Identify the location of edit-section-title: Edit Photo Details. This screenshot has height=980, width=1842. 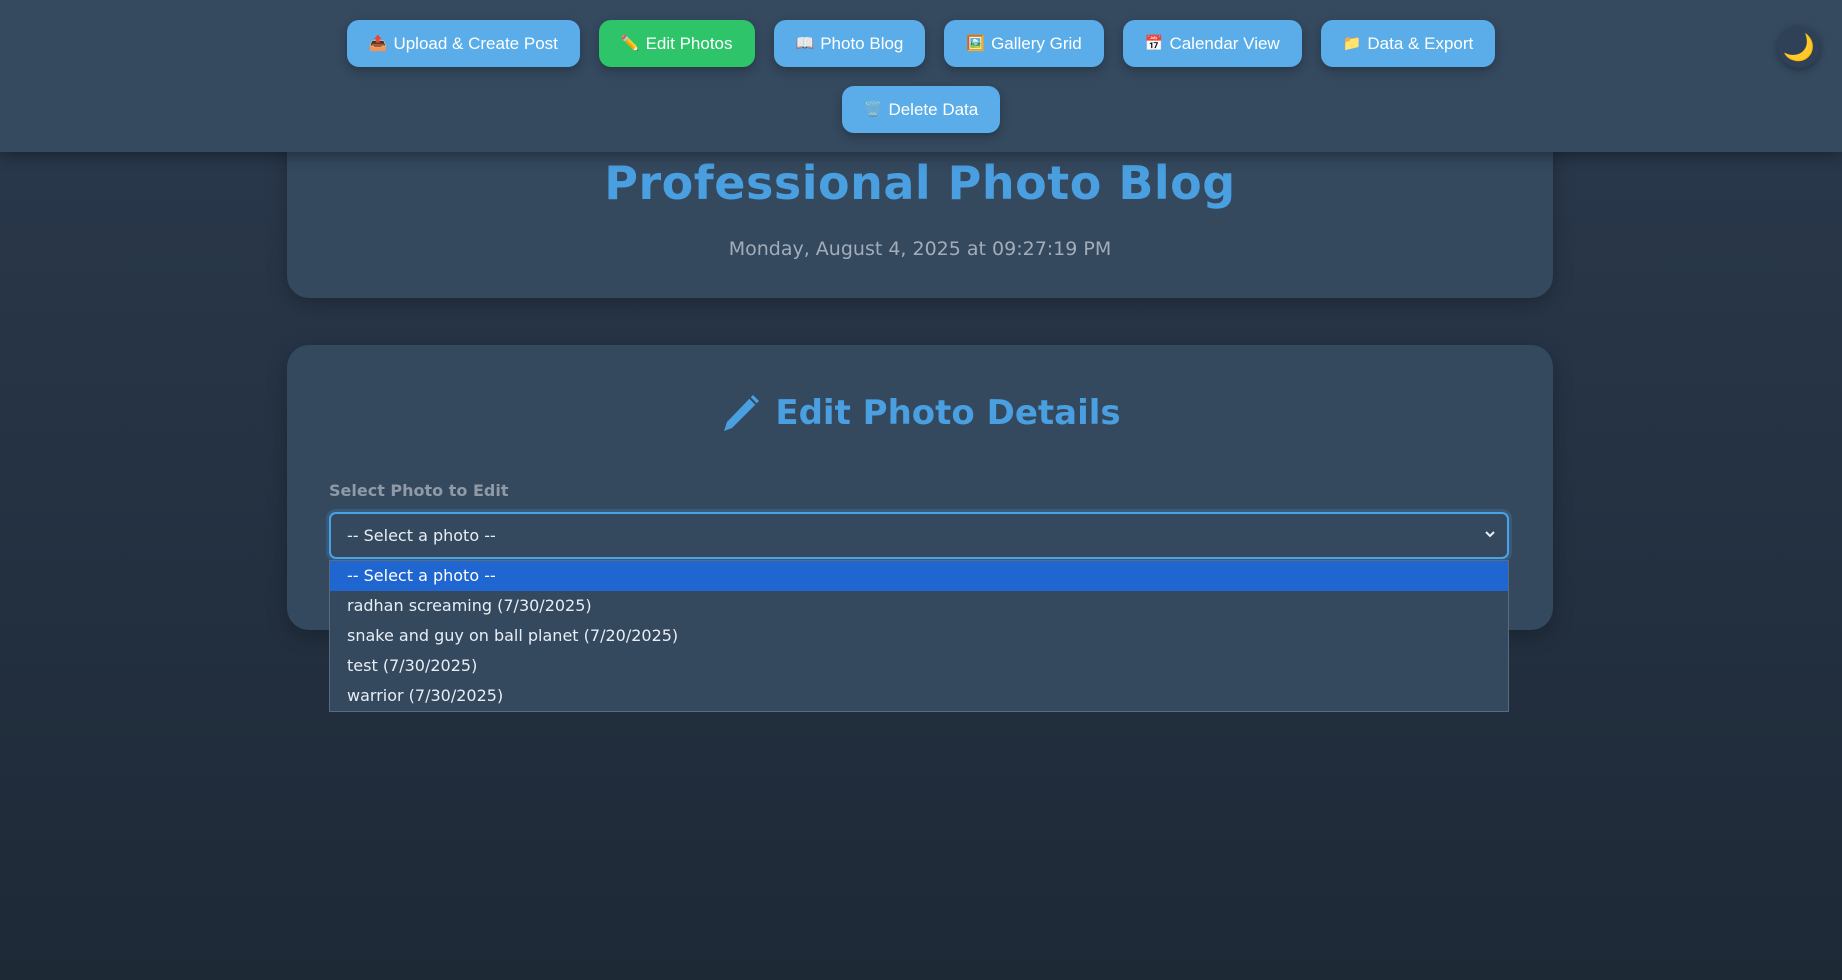
(948, 413).